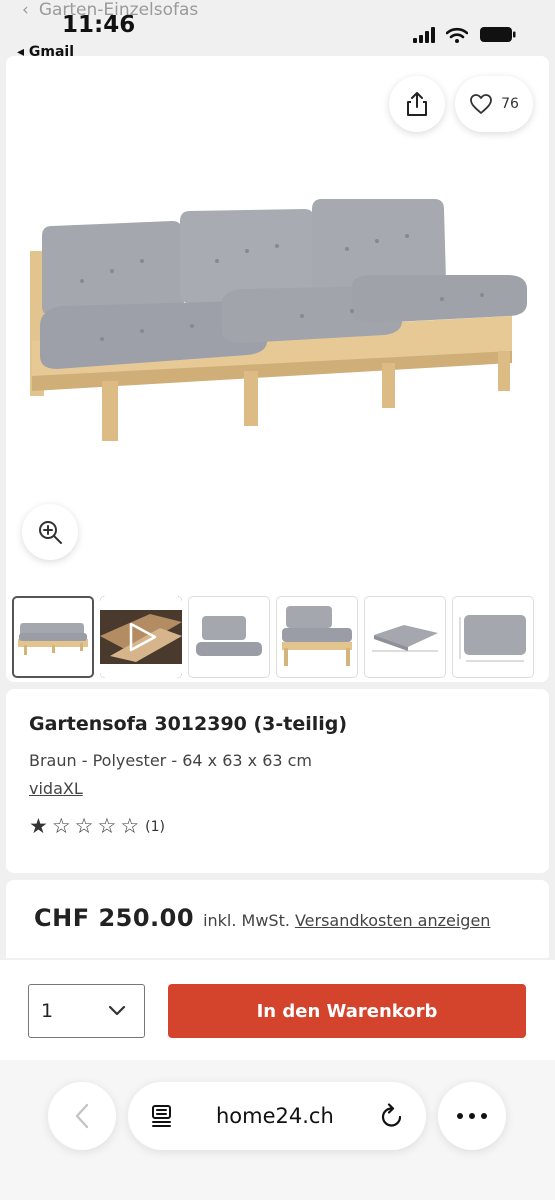 The image size is (555, 1200). I want to click on purchase-bar: 1 In den Warenkorb, so click(277, 1010).